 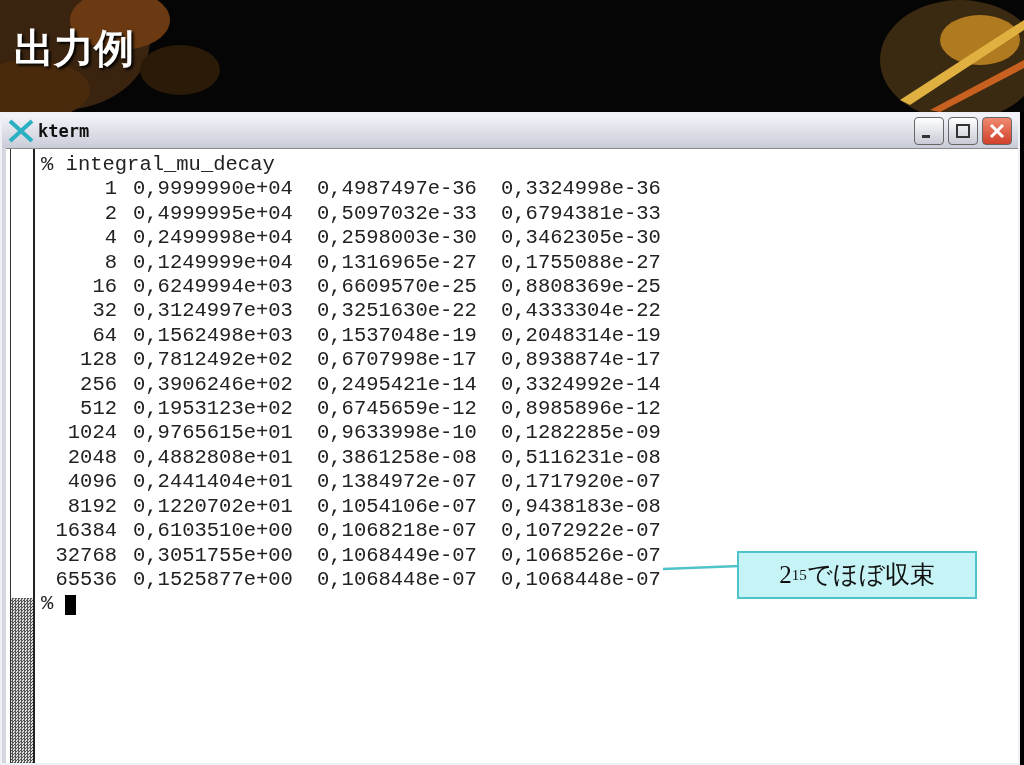 I want to click on output-cell-text: 32, so click(x=104, y=311).